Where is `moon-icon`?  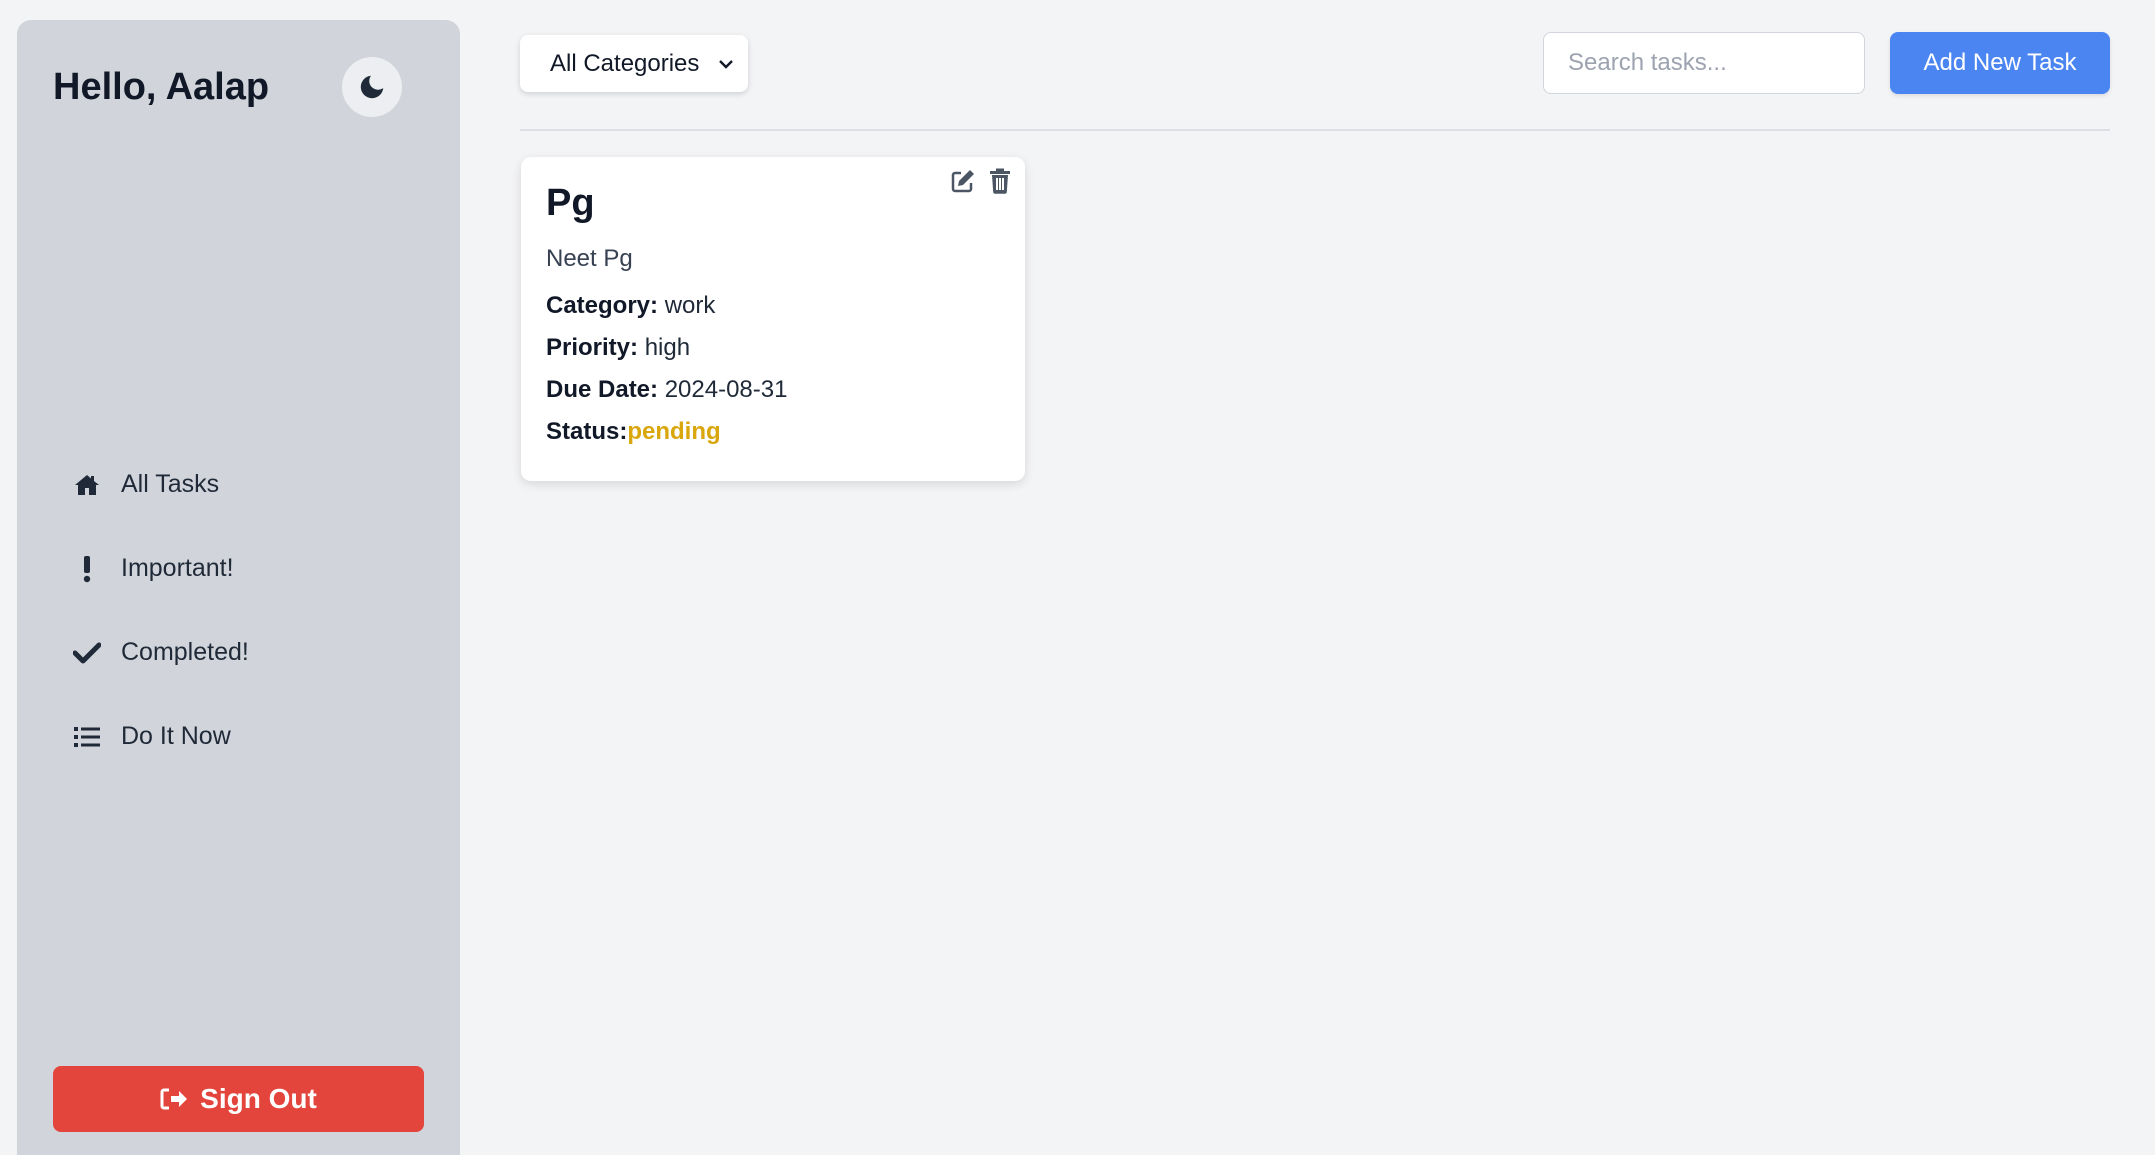 moon-icon is located at coordinates (372, 87).